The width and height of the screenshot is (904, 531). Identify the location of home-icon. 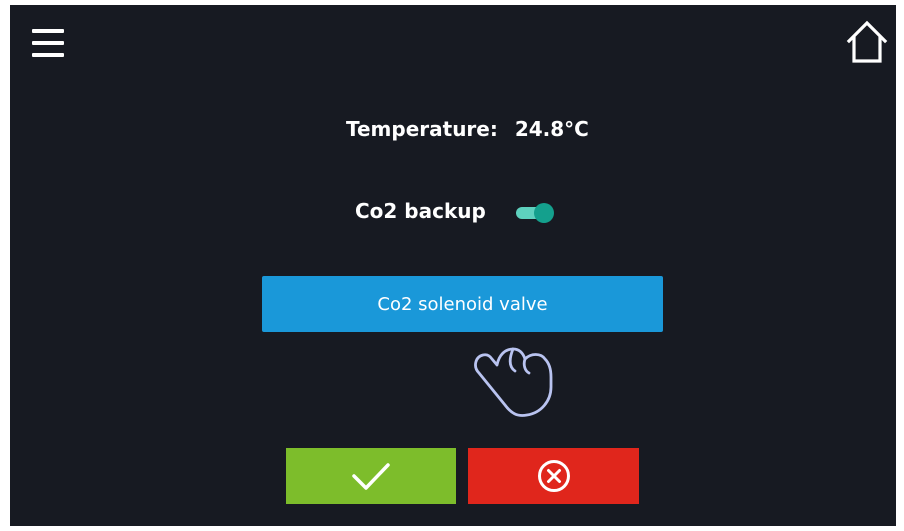
(867, 41).